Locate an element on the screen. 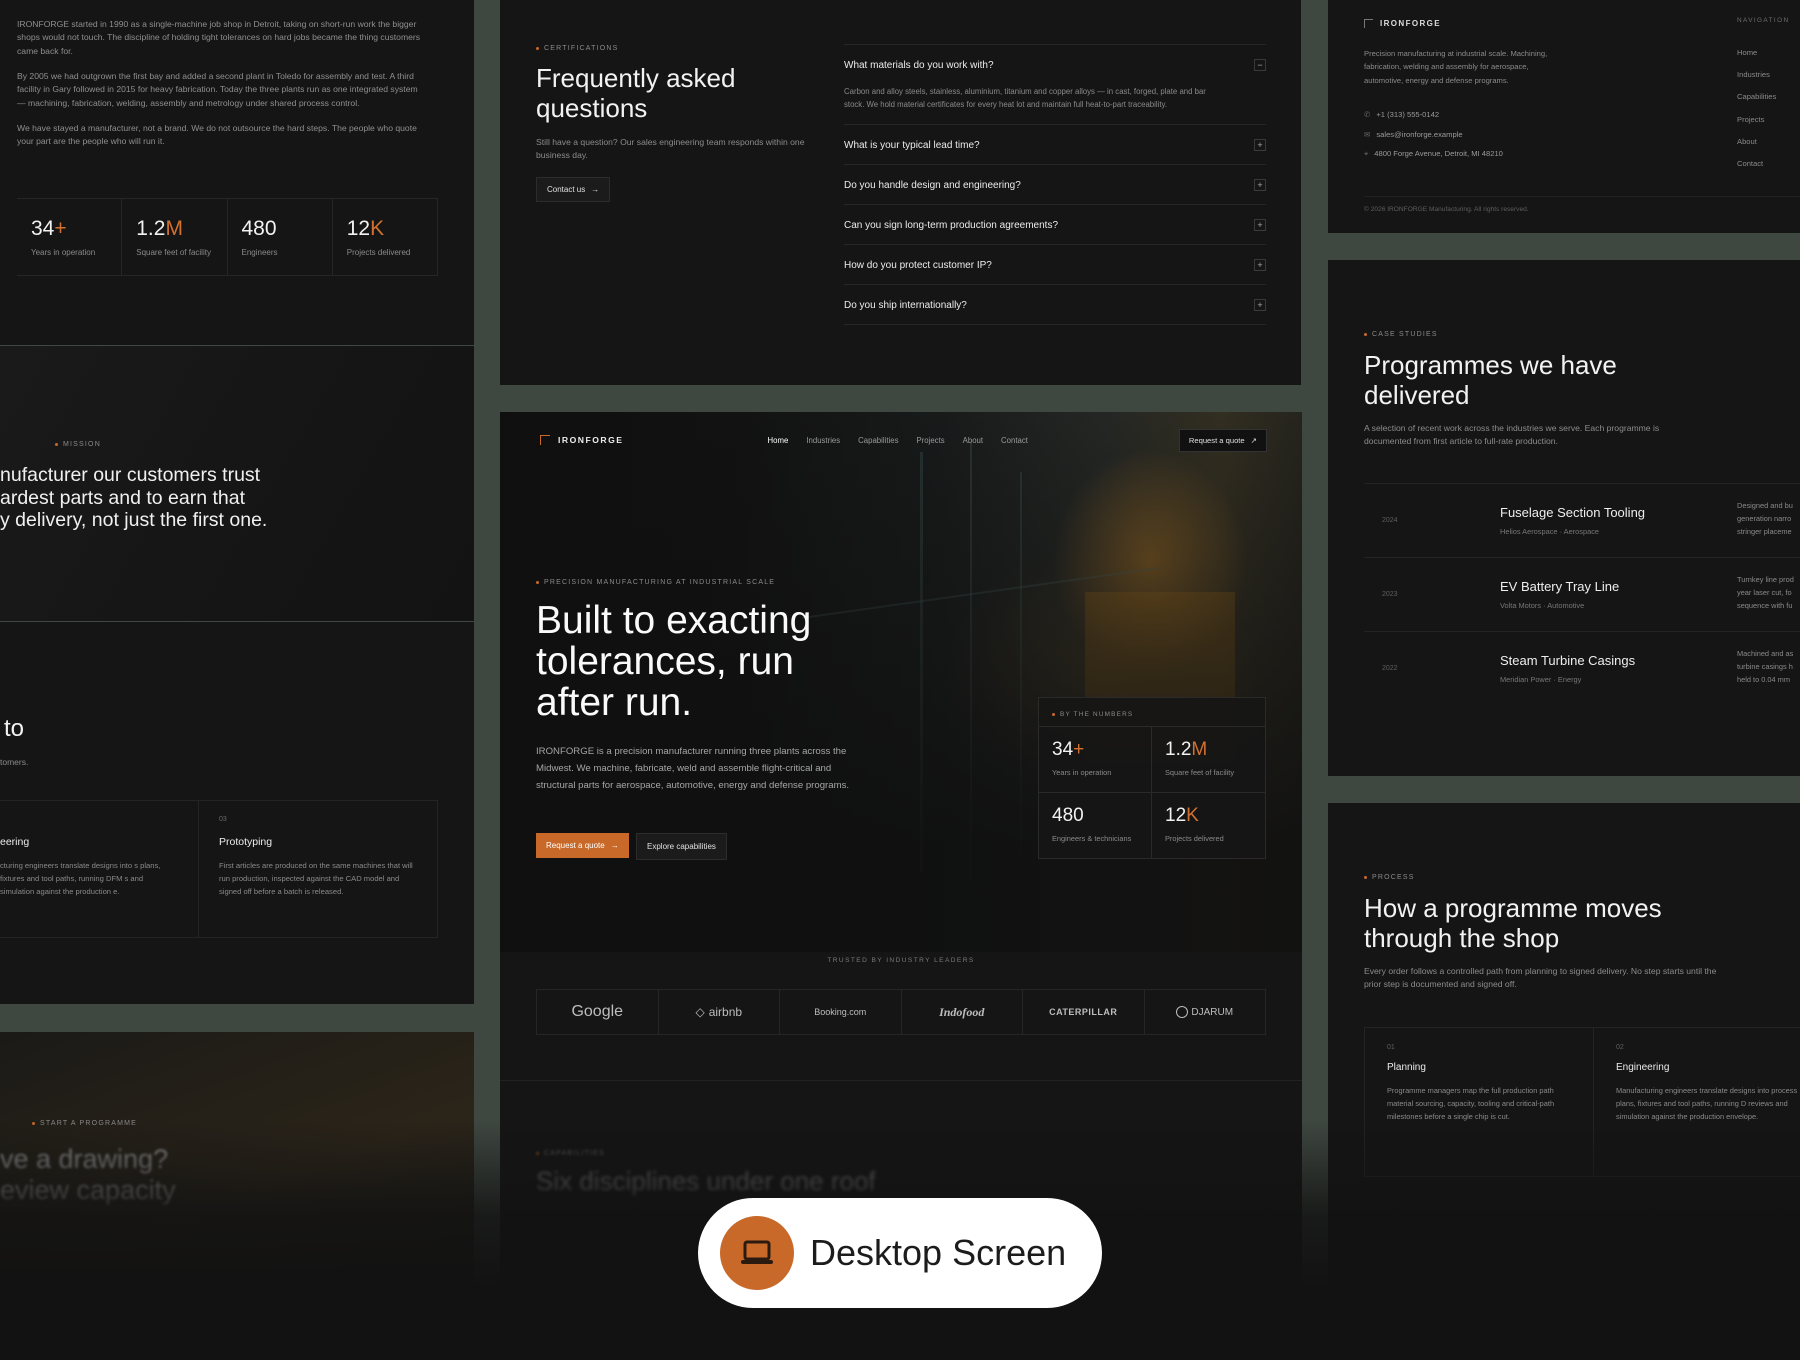  stat-suffix: + is located at coordinates (60, 228).